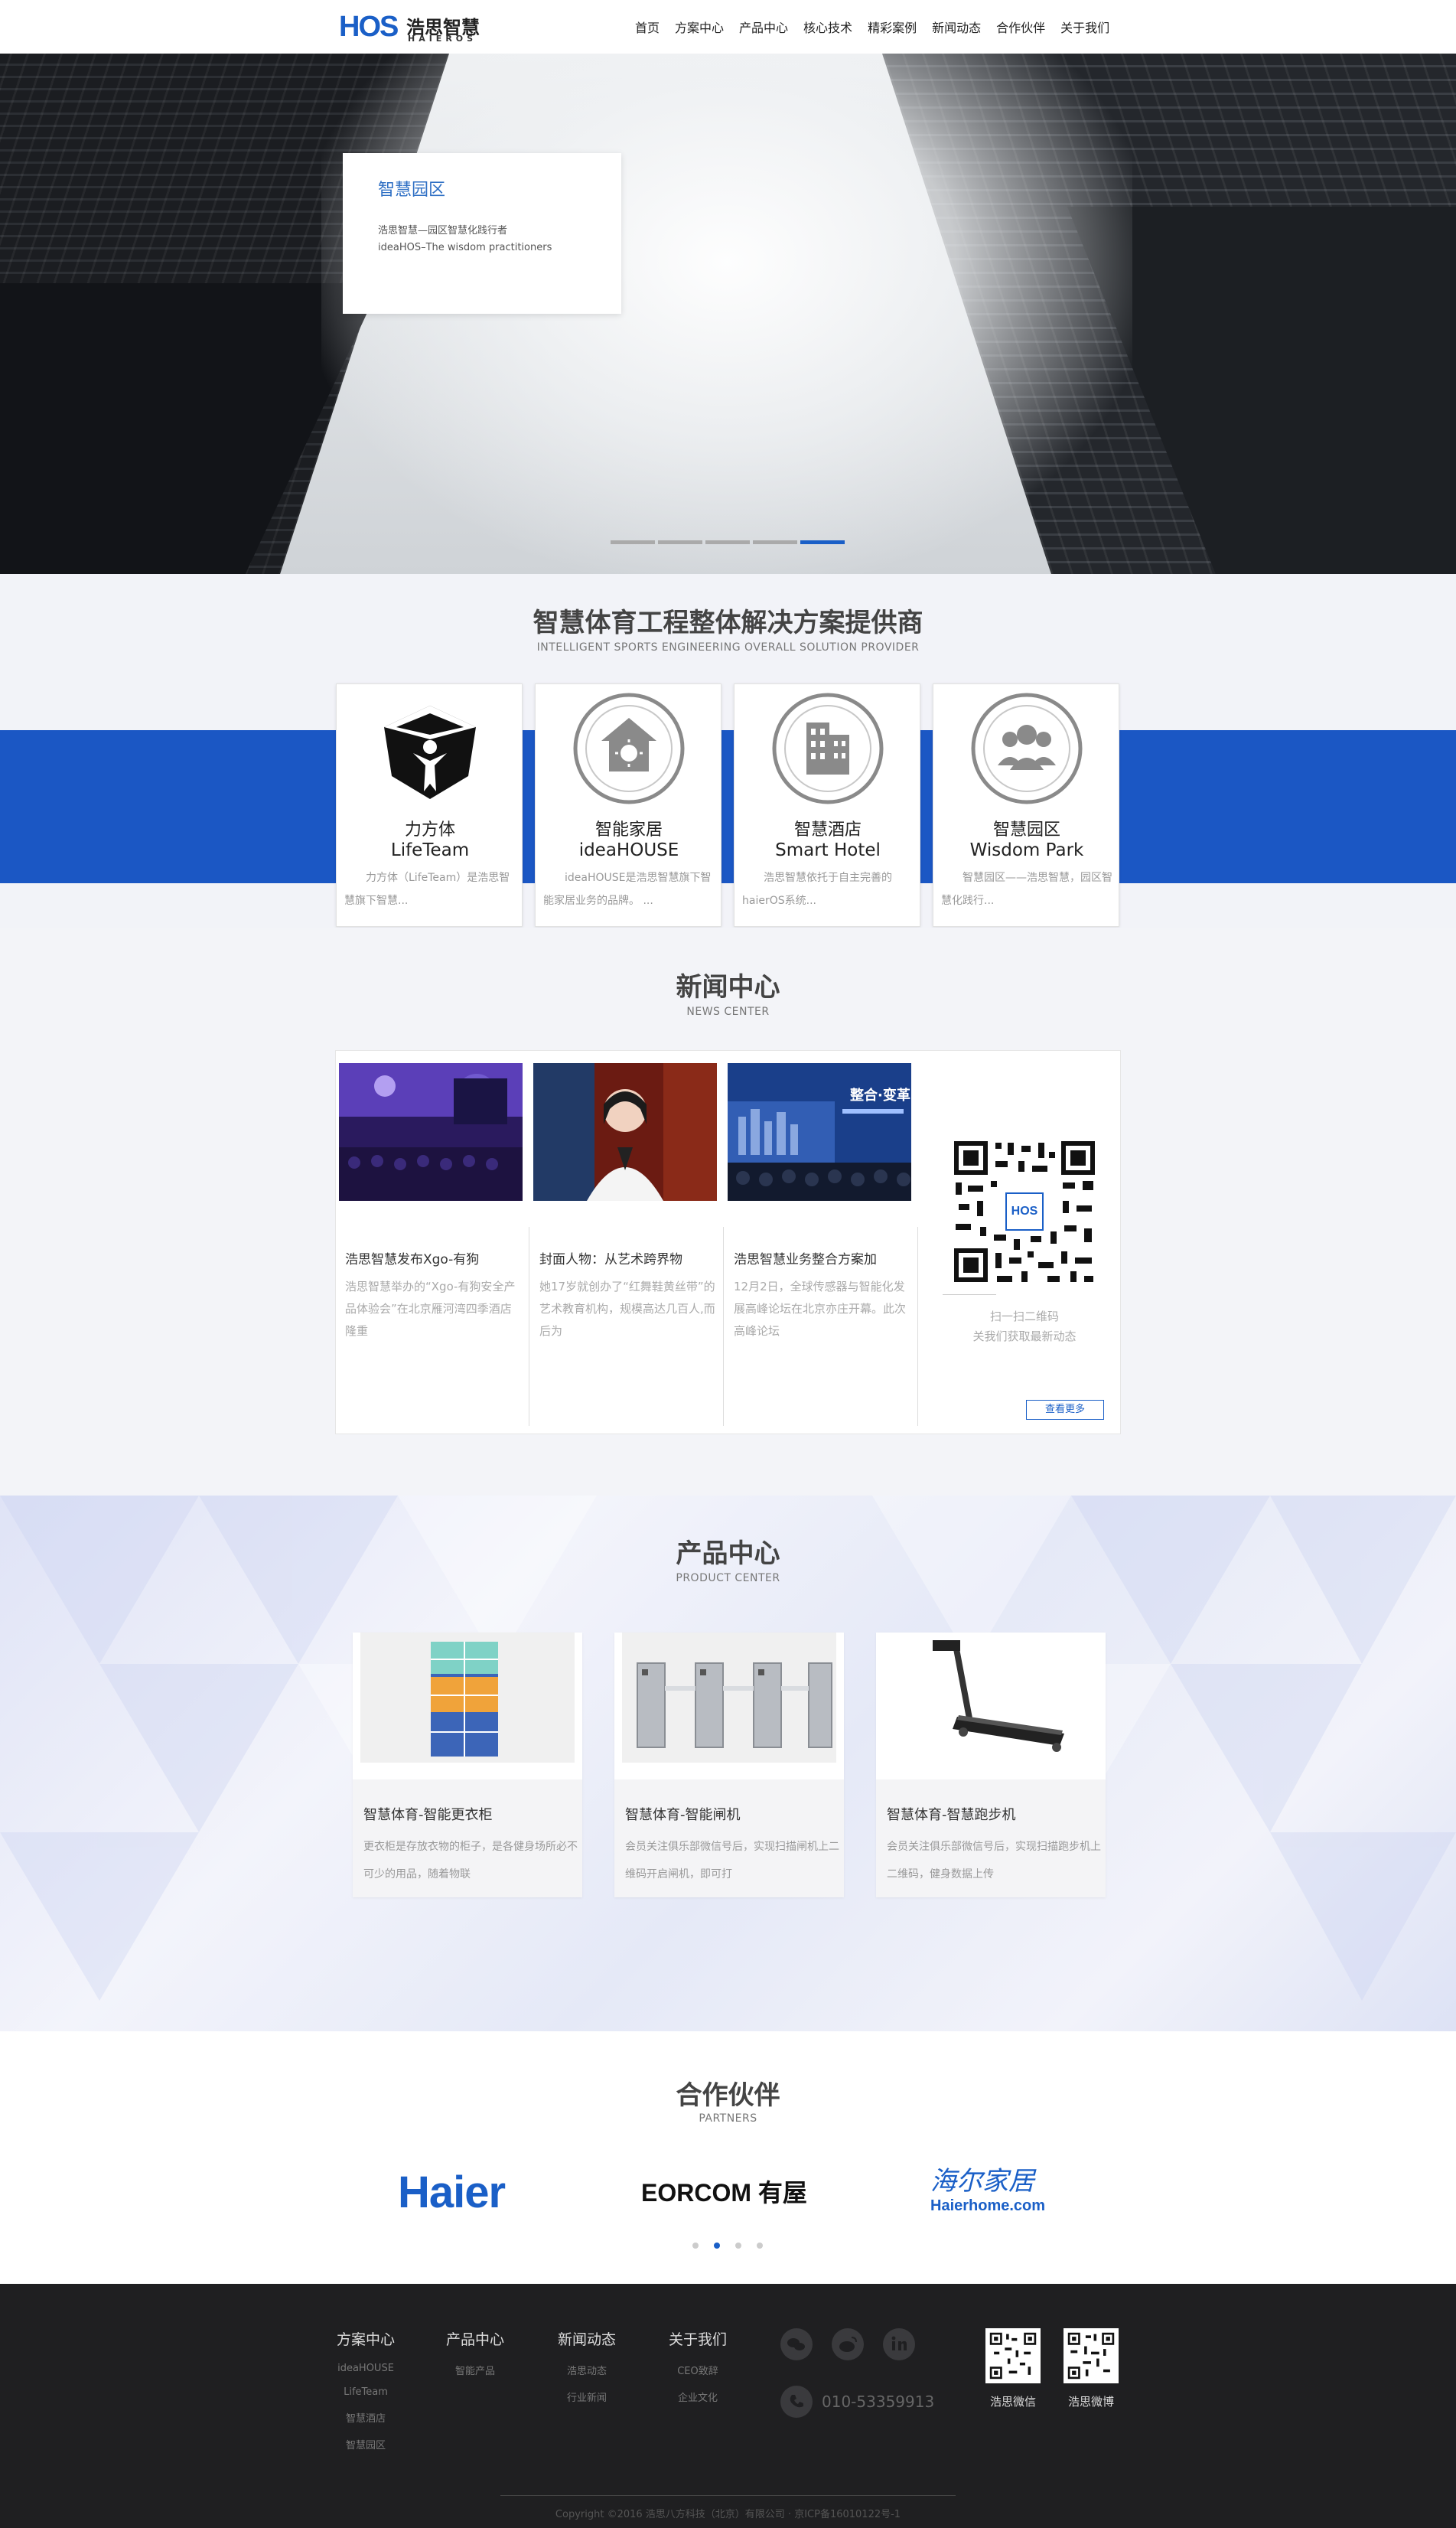  What do you see at coordinates (465, 247) in the screenshot?
I see `banner-caption-line2: ideaHOS–The wisdom practitioners` at bounding box center [465, 247].